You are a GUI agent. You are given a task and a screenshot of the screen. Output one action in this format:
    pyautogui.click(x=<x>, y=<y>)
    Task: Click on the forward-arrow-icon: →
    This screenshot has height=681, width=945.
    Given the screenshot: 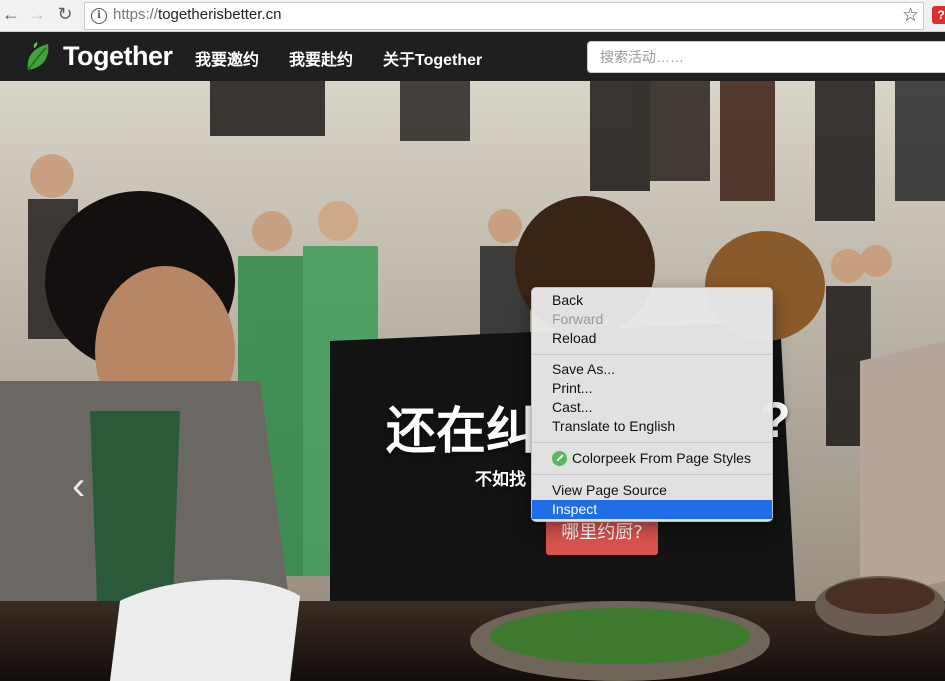 What is the action you would take?
    pyautogui.click(x=37, y=14)
    